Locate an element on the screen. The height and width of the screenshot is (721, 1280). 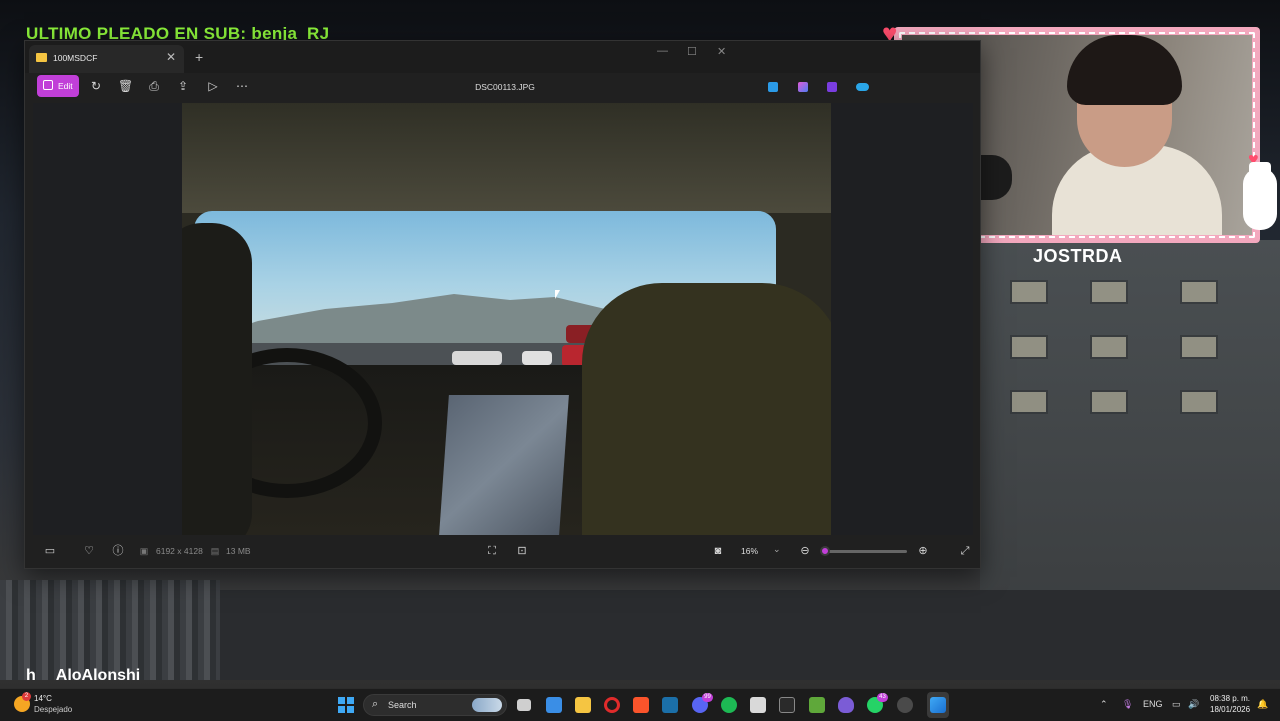
zoom-slider-thumb is located at coordinates (825, 551).